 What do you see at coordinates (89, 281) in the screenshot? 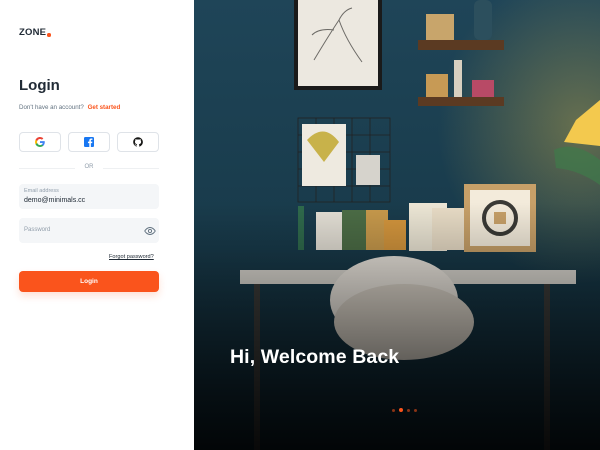
I see `login-button: Login` at bounding box center [89, 281].